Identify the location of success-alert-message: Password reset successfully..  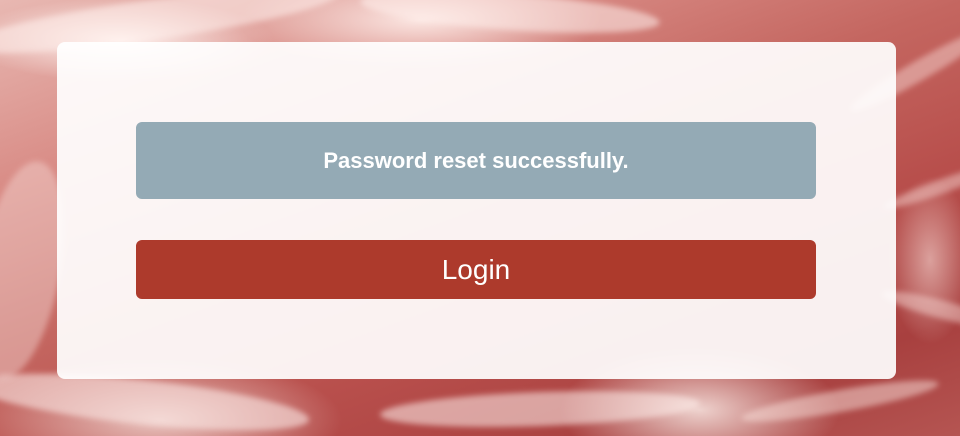
(476, 160).